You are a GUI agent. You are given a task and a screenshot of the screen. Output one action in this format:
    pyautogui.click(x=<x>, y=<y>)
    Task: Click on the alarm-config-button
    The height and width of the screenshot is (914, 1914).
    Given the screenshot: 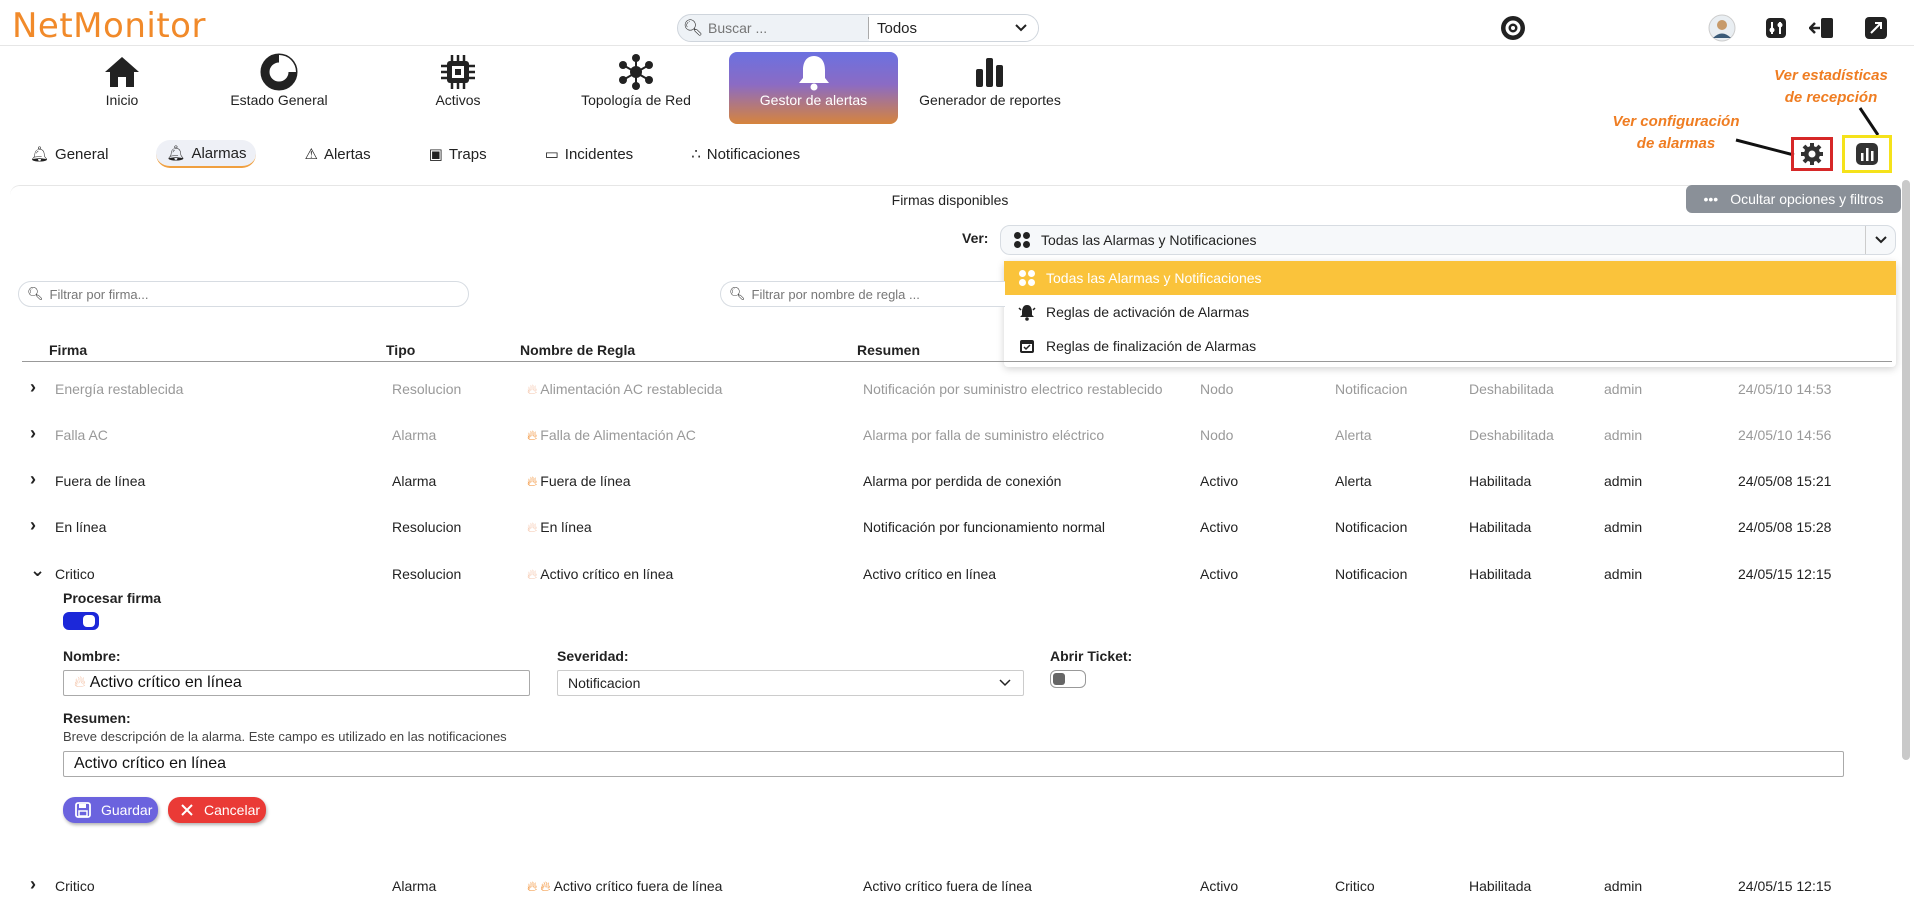 What is the action you would take?
    pyautogui.click(x=1812, y=154)
    